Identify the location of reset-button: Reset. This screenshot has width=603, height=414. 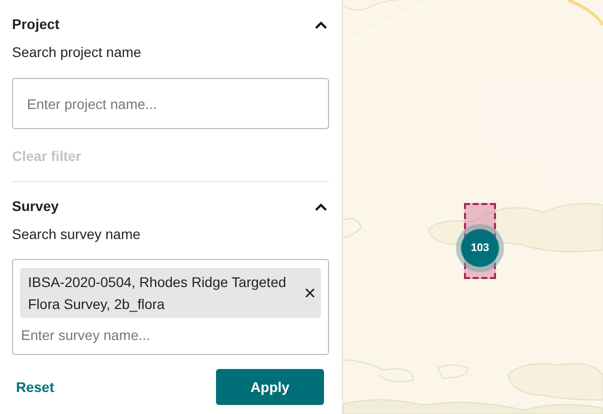
(35, 387).